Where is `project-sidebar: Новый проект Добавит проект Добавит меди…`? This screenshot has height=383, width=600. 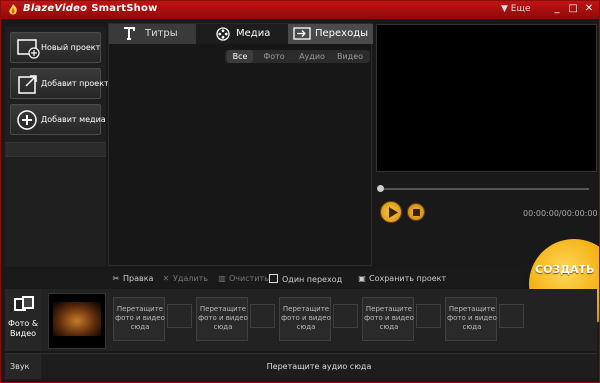 project-sidebar: Новый проект Добавит проект Добавит меди… is located at coordinates (57, 147).